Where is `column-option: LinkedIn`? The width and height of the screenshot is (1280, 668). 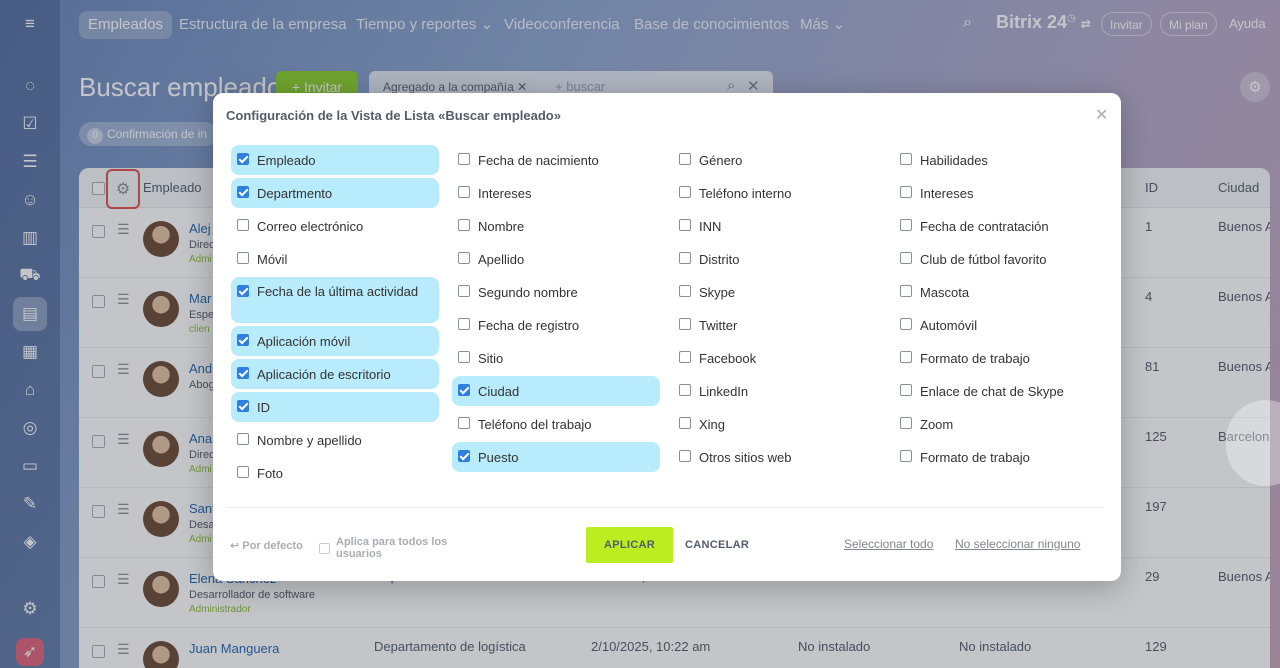 column-option: LinkedIn is located at coordinates (777, 391).